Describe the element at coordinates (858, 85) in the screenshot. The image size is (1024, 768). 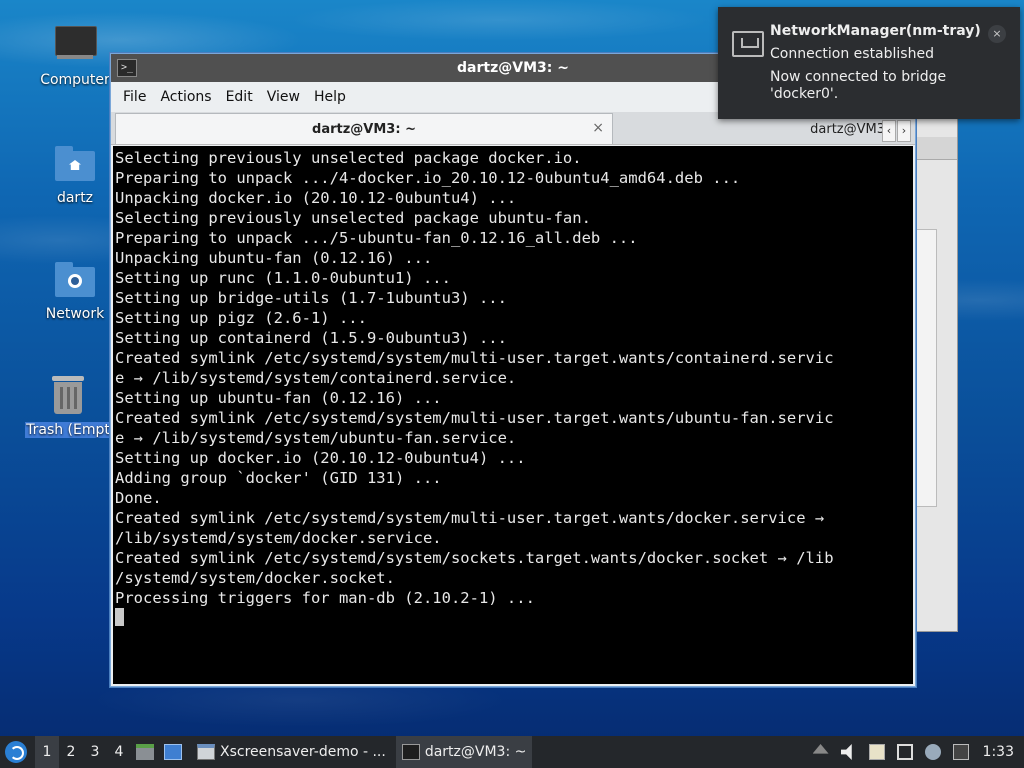
I see `notification-line-2: Now connected to bridge 'docker0'.` at that location.